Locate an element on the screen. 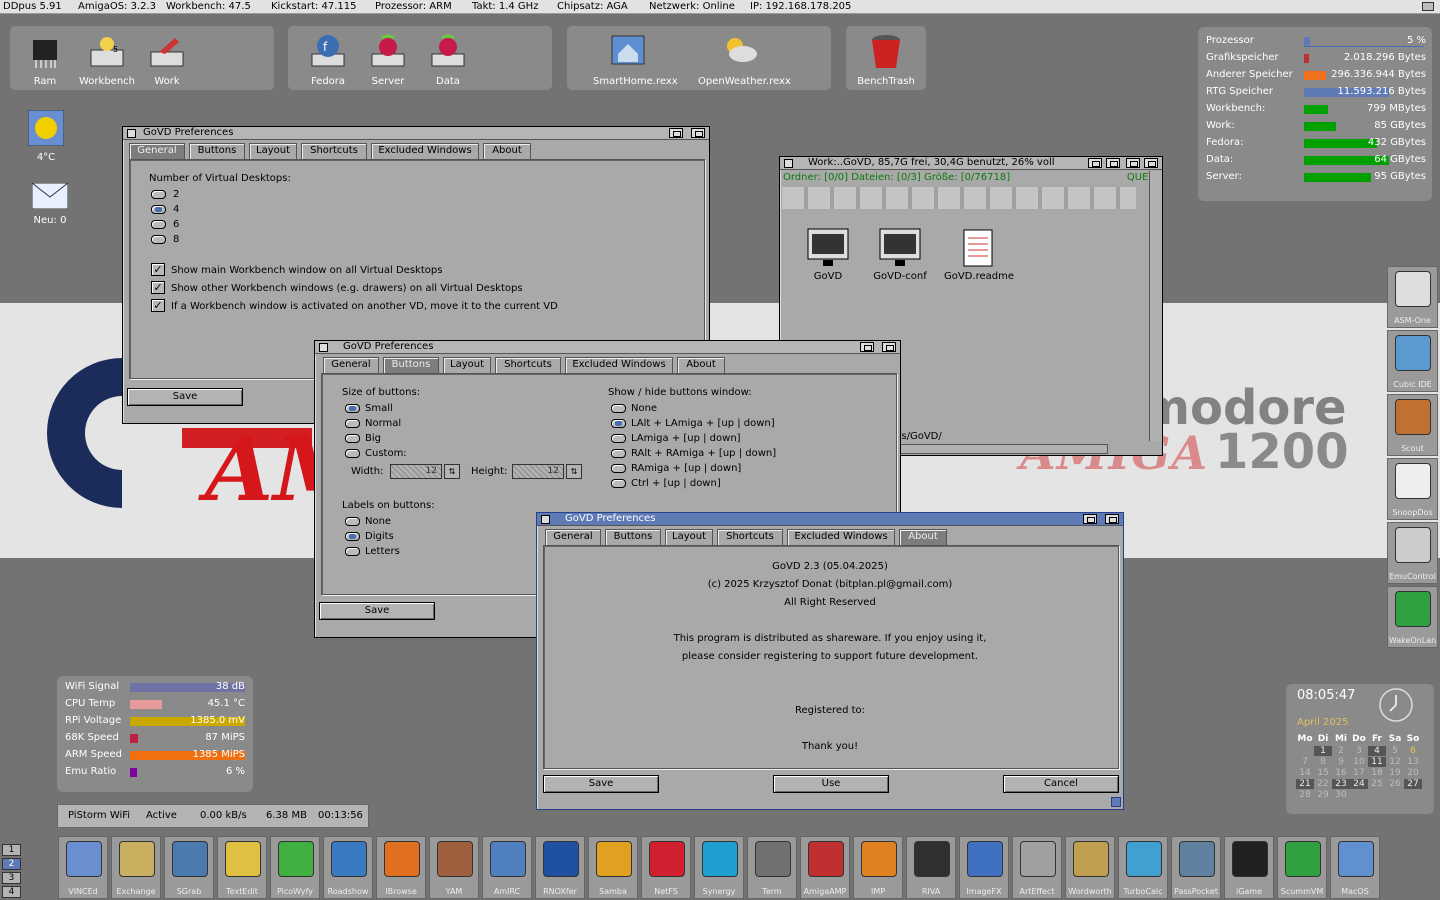 The image size is (1440, 900). icon-work: Work is located at coordinates (167, 59).